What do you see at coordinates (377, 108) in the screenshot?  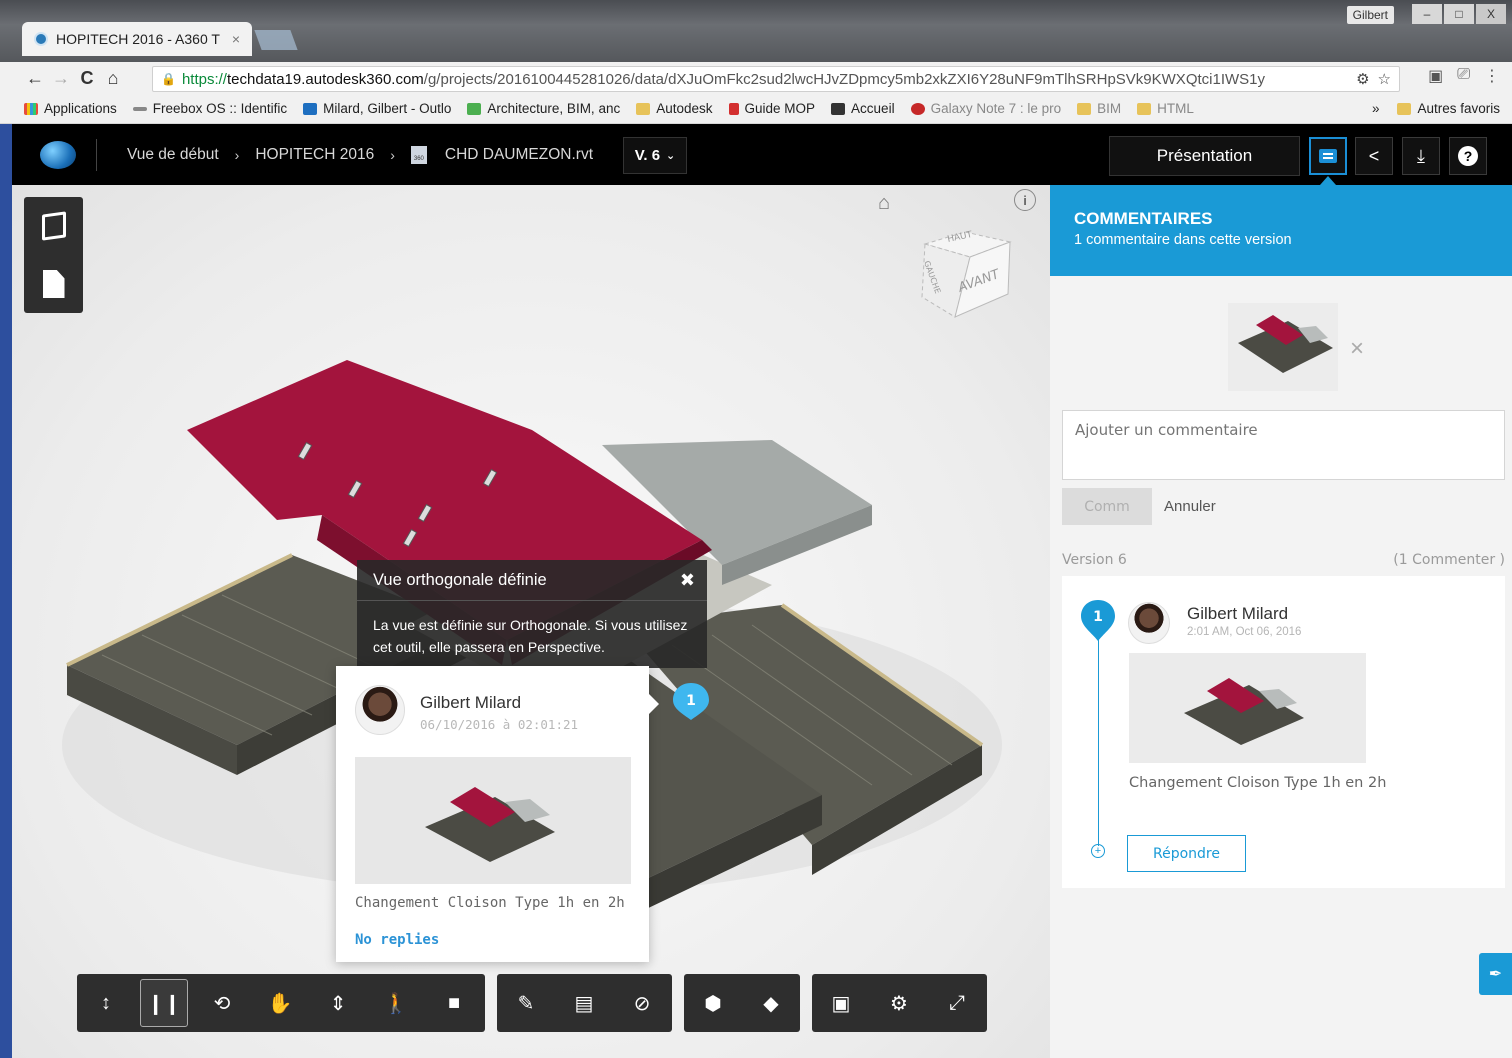 I see `bookmark-outlook: Milard, Gilbert - Outlo` at bounding box center [377, 108].